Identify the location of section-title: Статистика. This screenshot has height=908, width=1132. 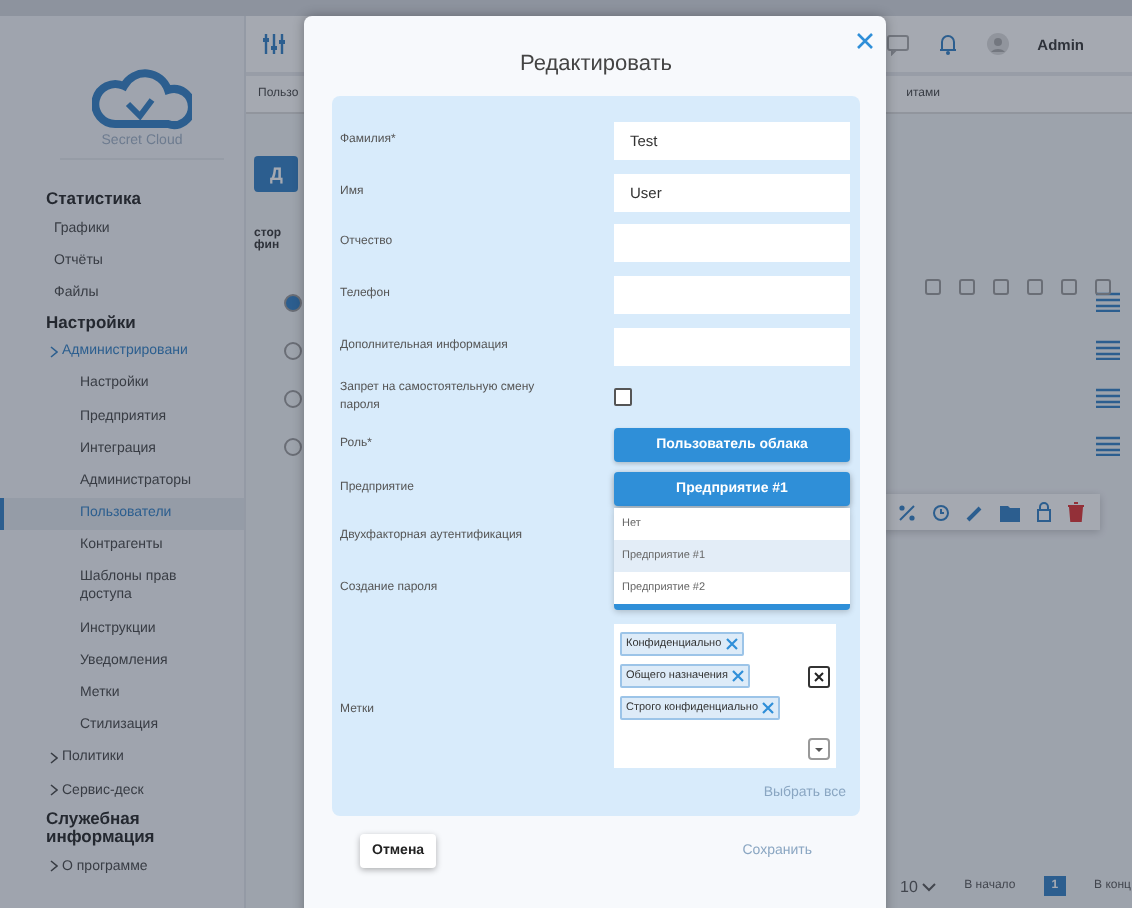
(94, 199).